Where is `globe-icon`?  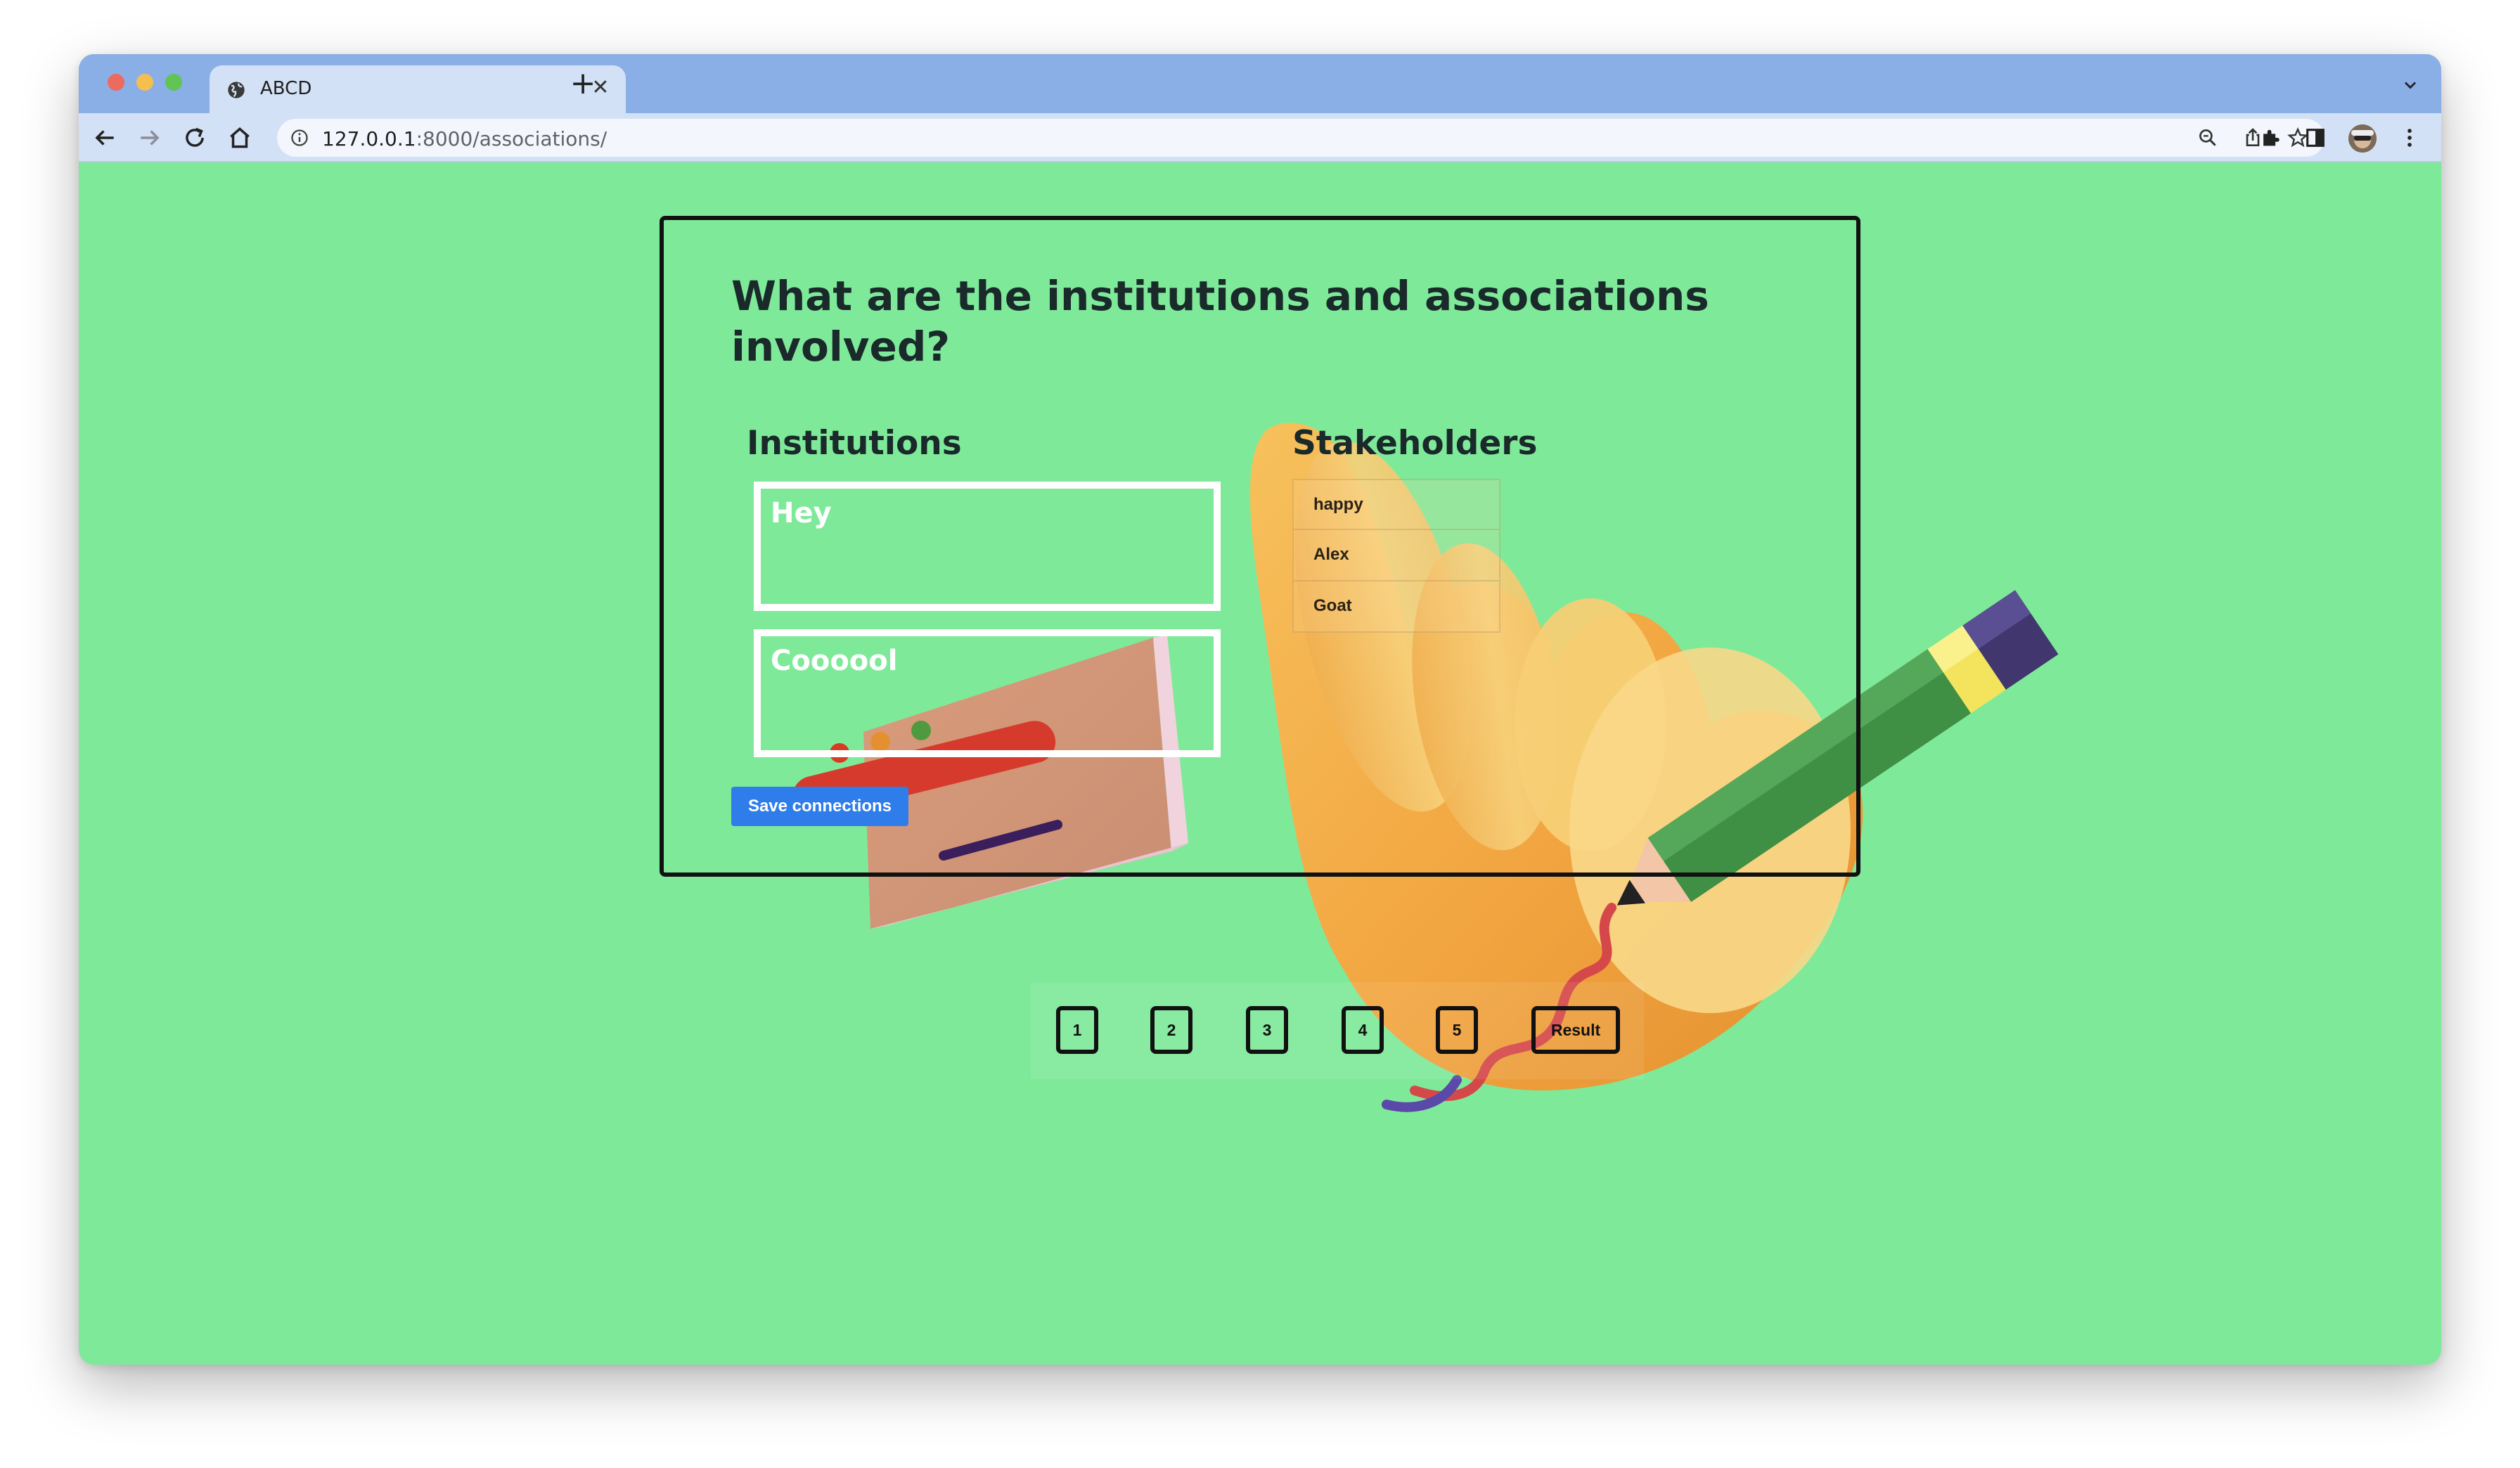 globe-icon is located at coordinates (236, 90).